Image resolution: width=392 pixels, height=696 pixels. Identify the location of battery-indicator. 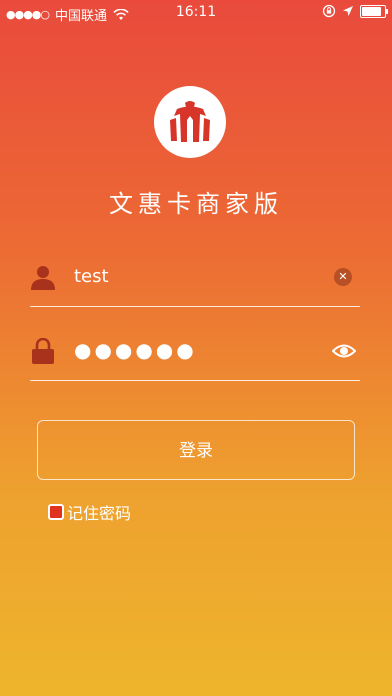
(374, 11).